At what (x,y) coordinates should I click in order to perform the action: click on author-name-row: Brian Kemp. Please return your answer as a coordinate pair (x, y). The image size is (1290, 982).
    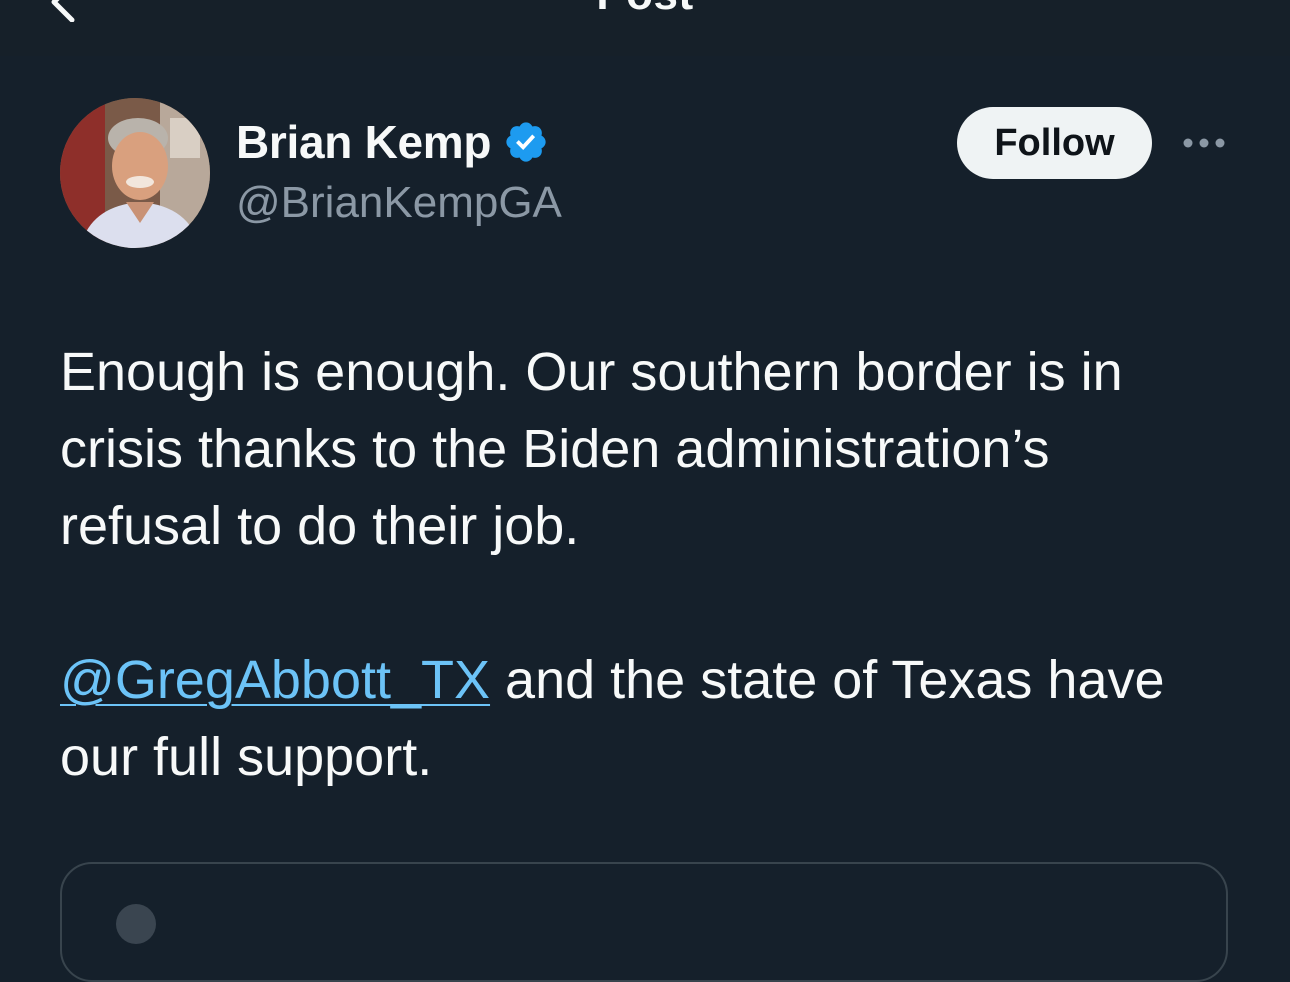
    Looking at the image, I should click on (392, 142).